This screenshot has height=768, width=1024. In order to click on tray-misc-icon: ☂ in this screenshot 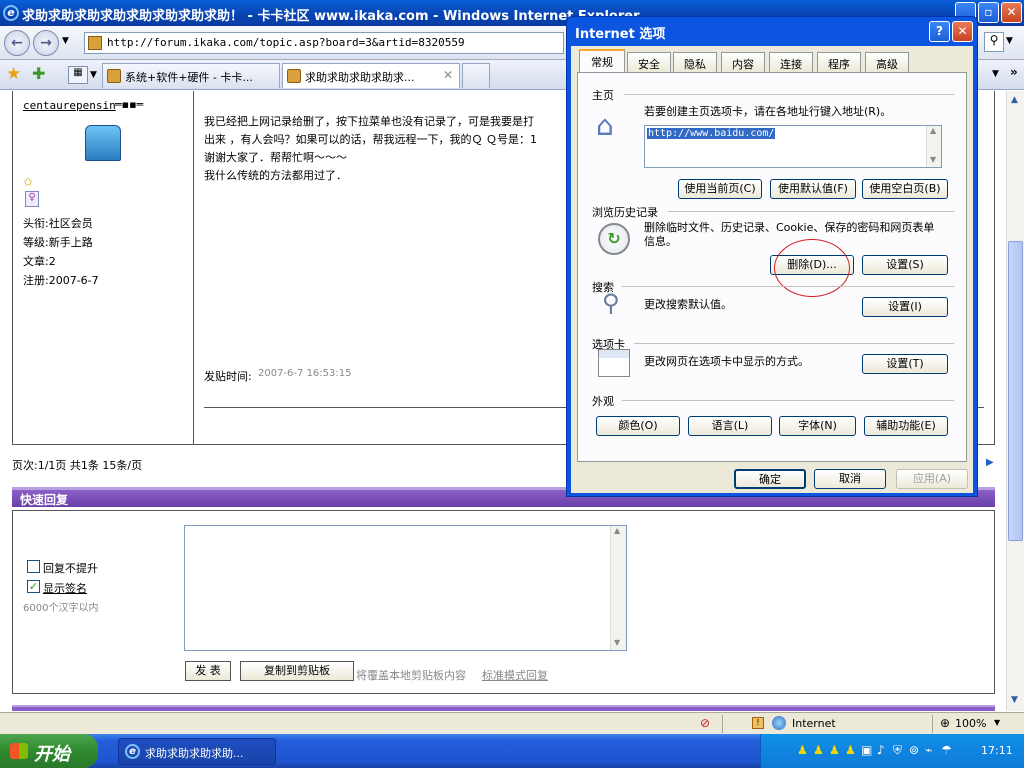, I will do `click(946, 750)`.